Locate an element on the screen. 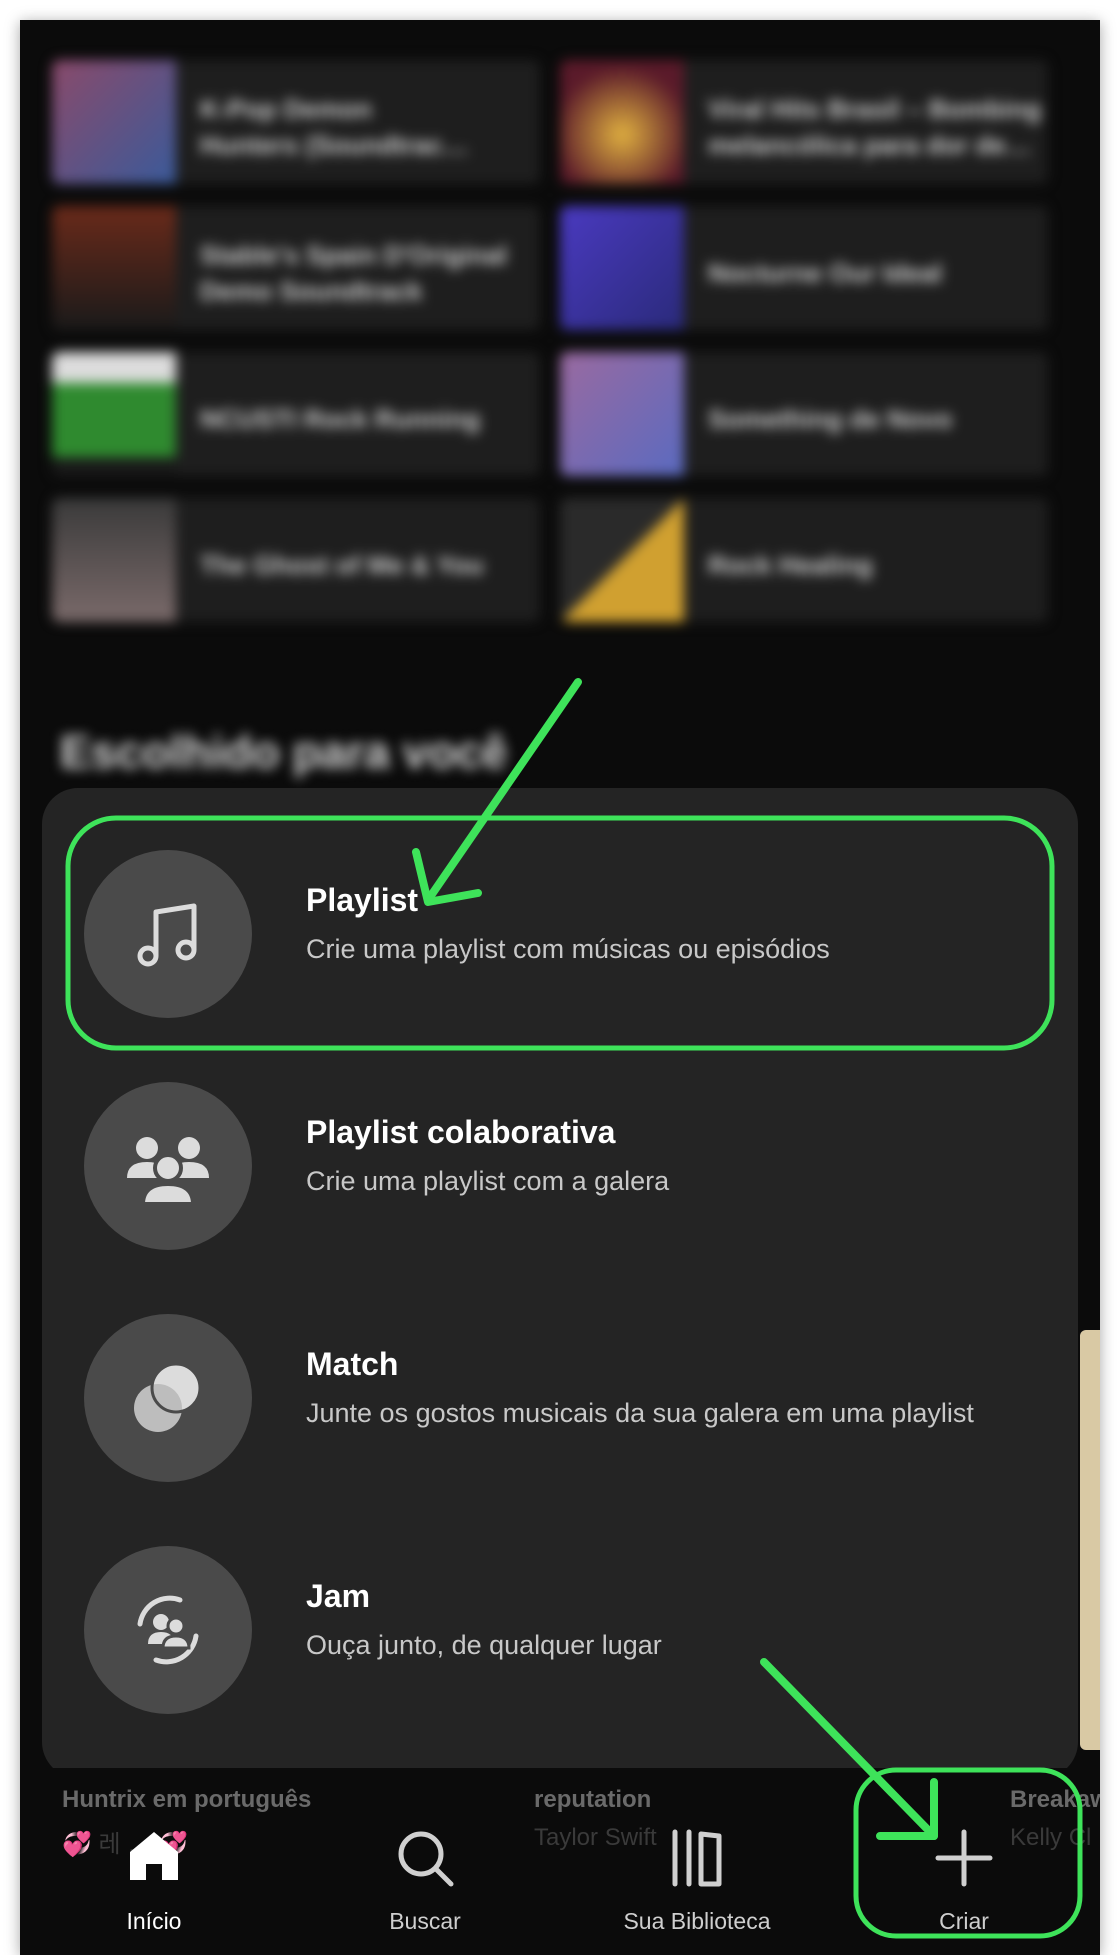 The height and width of the screenshot is (1955, 1120). arrow-line-criar is located at coordinates (849, 1749).